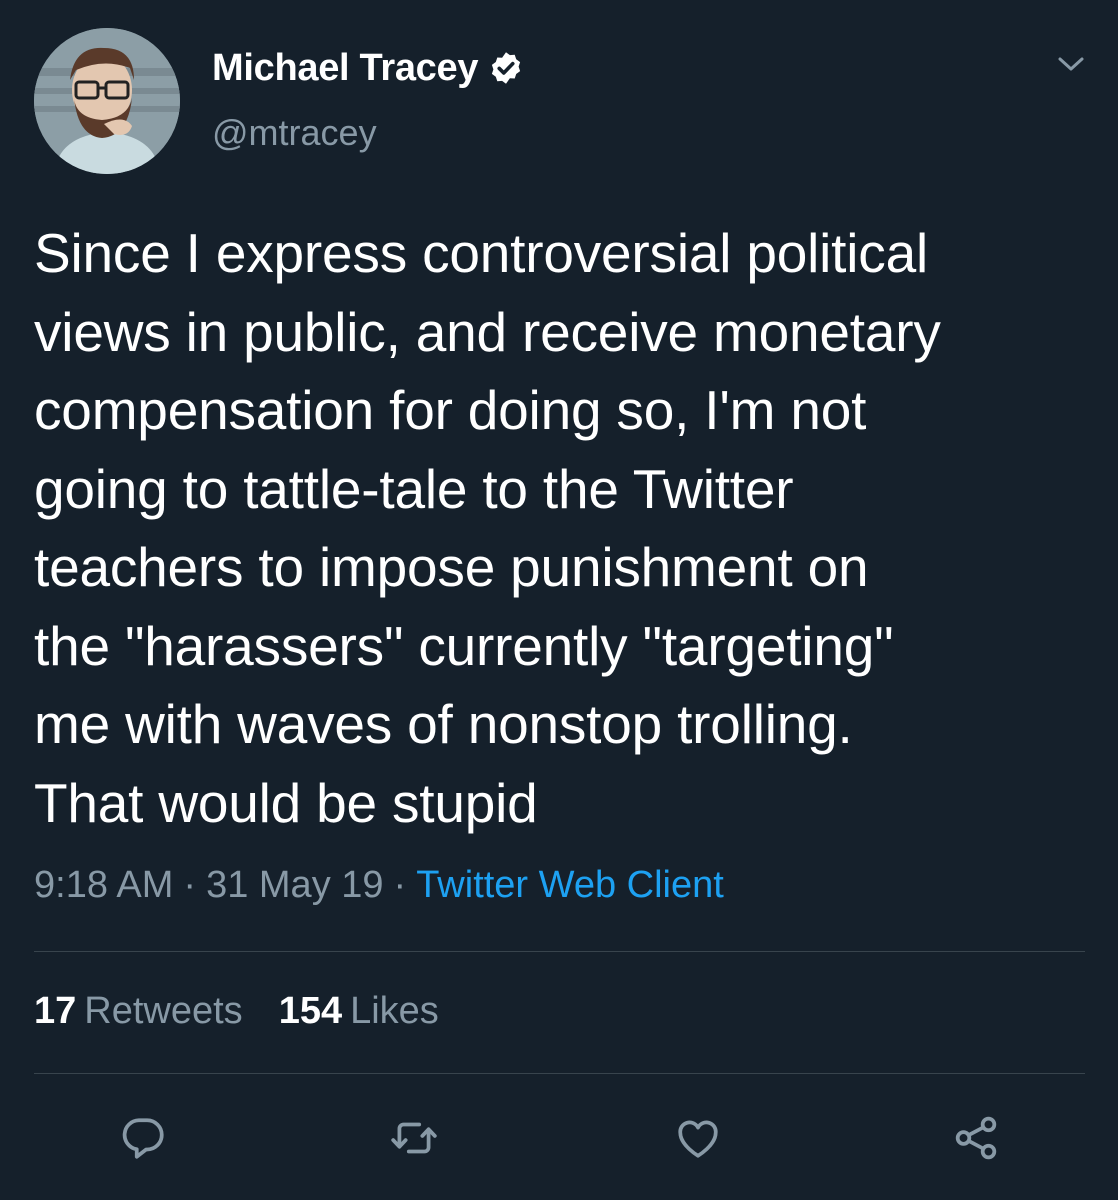 The width and height of the screenshot is (1118, 1200). What do you see at coordinates (310, 1011) in the screenshot?
I see `likes-count: 154` at bounding box center [310, 1011].